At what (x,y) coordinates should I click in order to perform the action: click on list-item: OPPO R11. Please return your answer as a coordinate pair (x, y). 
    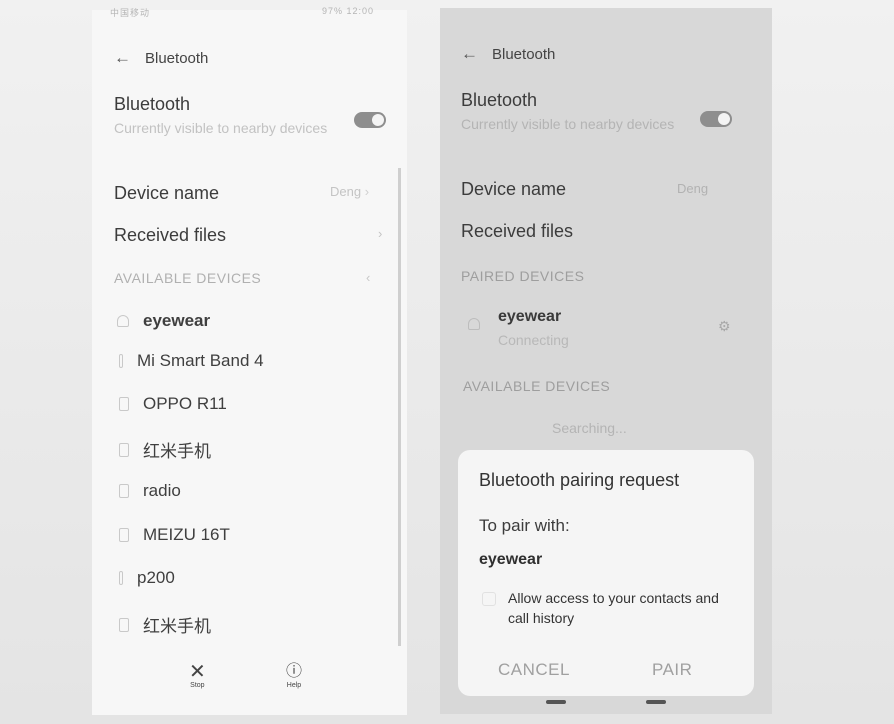
    Looking at the image, I should click on (173, 404).